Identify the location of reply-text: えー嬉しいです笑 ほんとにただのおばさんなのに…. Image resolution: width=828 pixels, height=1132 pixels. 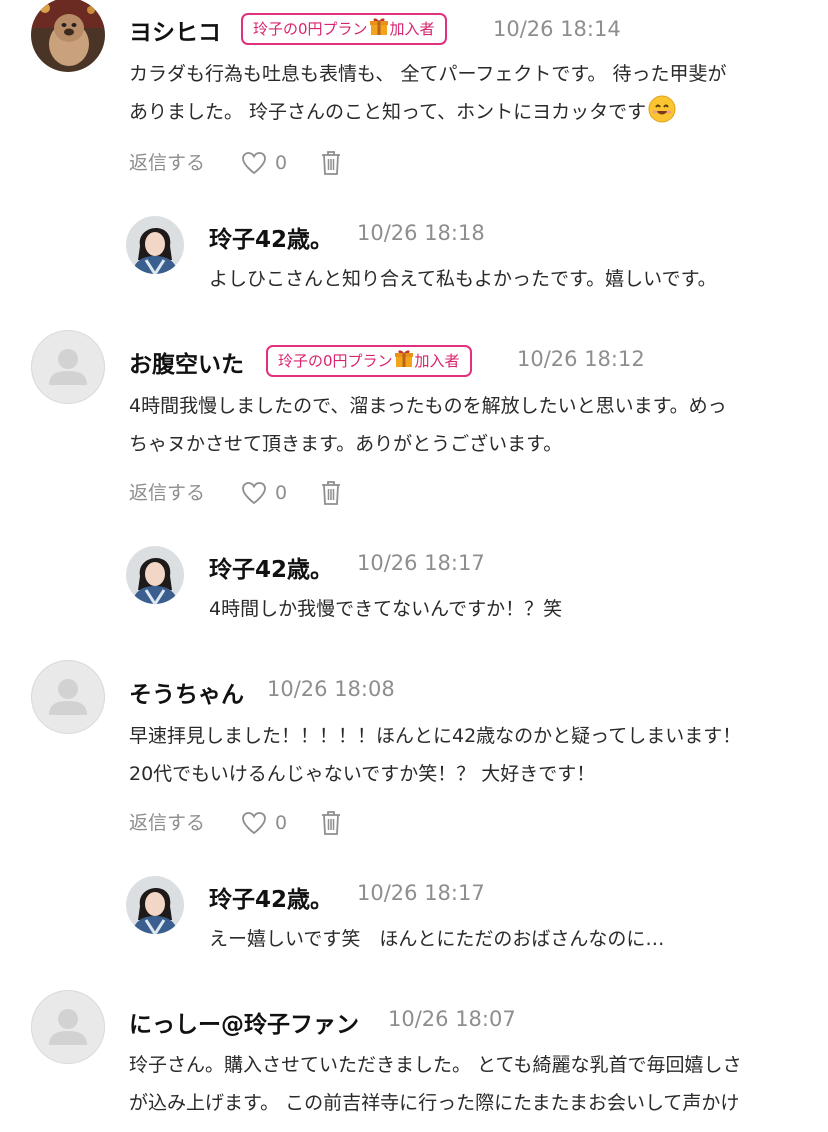
(437, 939).